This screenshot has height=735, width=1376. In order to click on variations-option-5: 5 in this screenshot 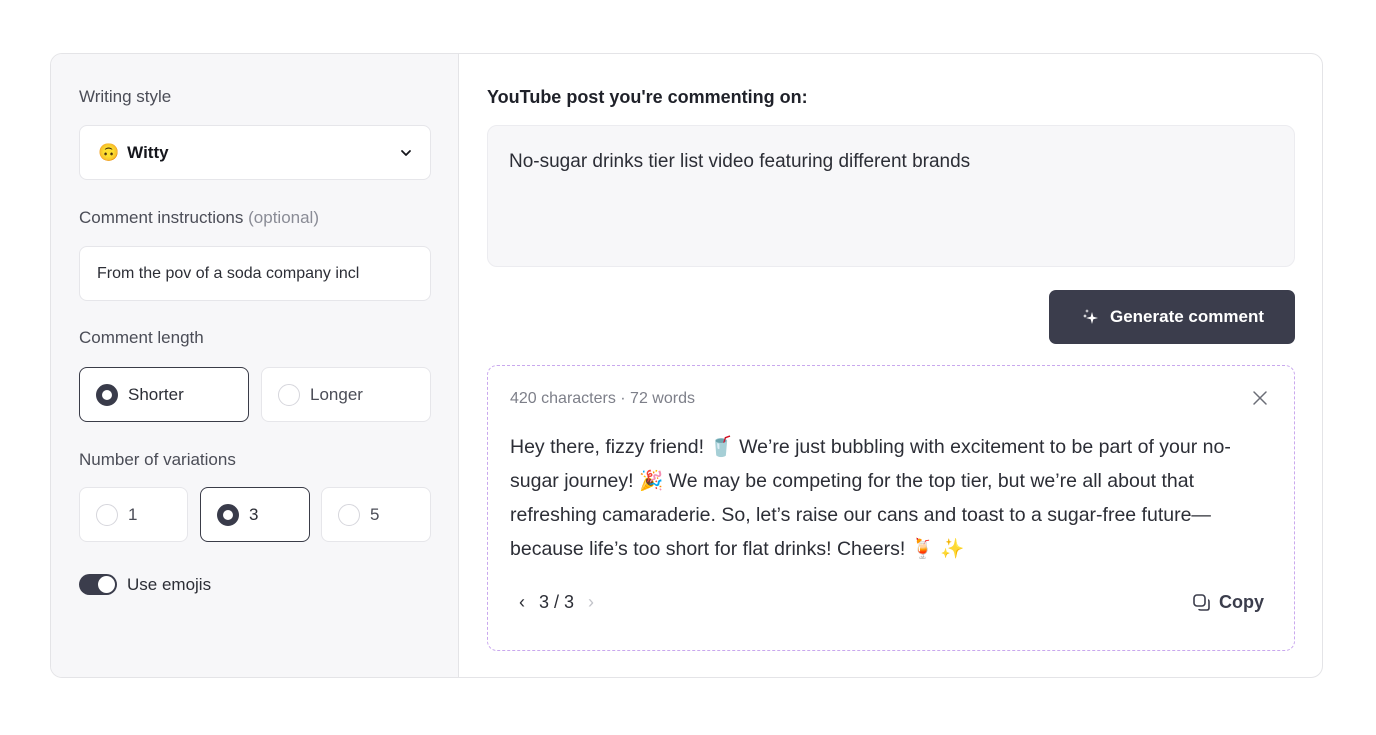, I will do `click(376, 514)`.